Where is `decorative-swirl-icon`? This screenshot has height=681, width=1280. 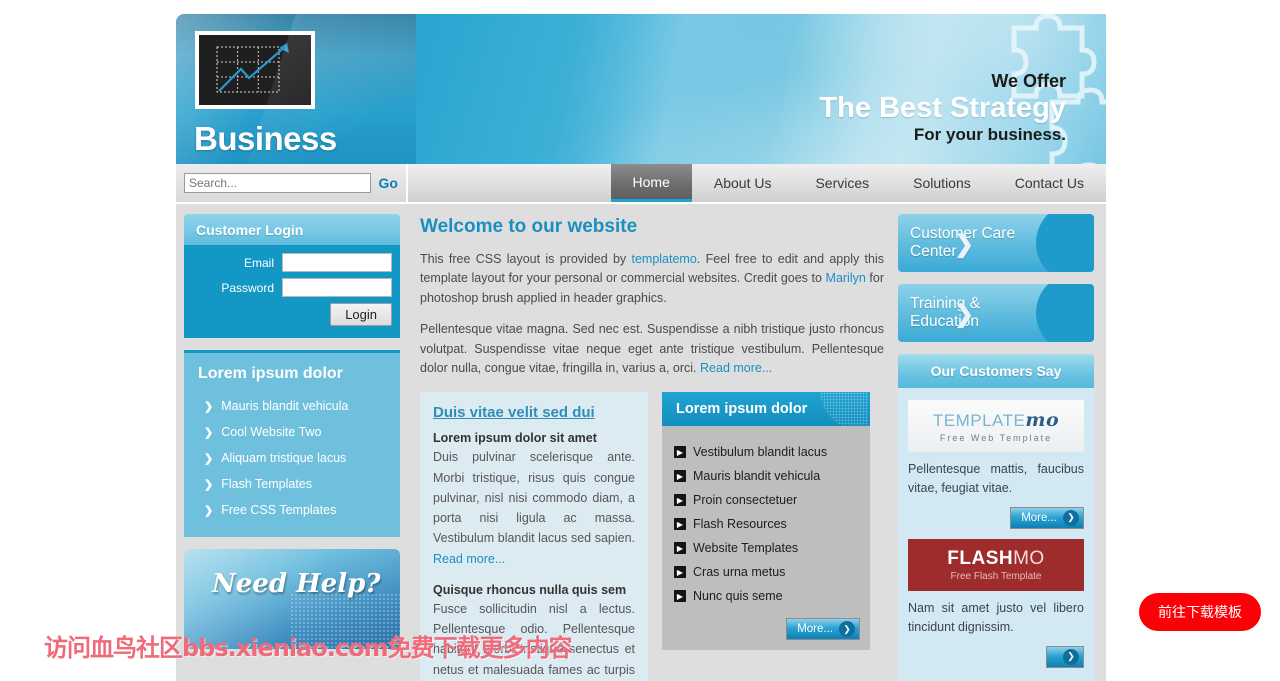 decorative-swirl-icon is located at coordinates (844, 409).